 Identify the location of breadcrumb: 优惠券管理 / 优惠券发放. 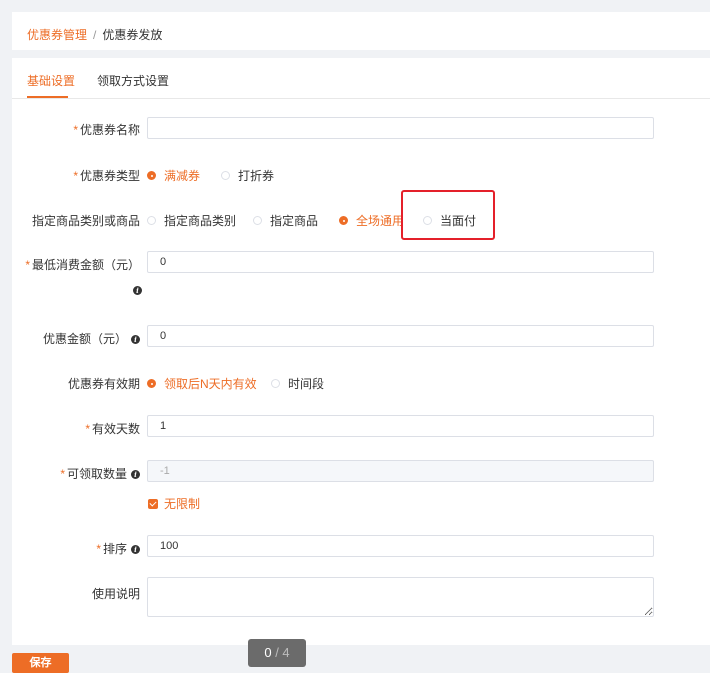
(94, 34).